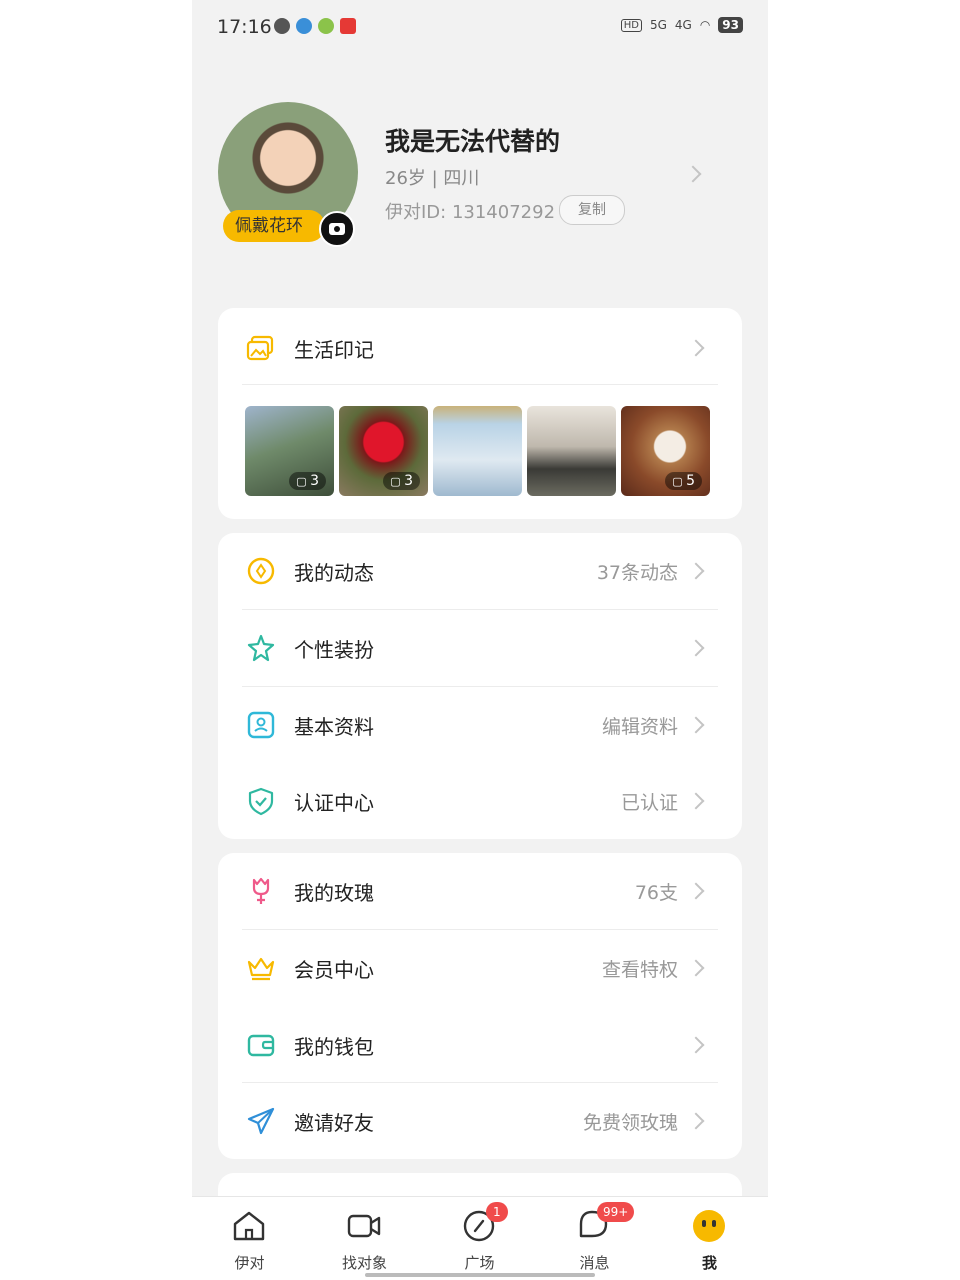  Describe the element at coordinates (304, 26) in the screenshot. I see `qq-icon` at that location.